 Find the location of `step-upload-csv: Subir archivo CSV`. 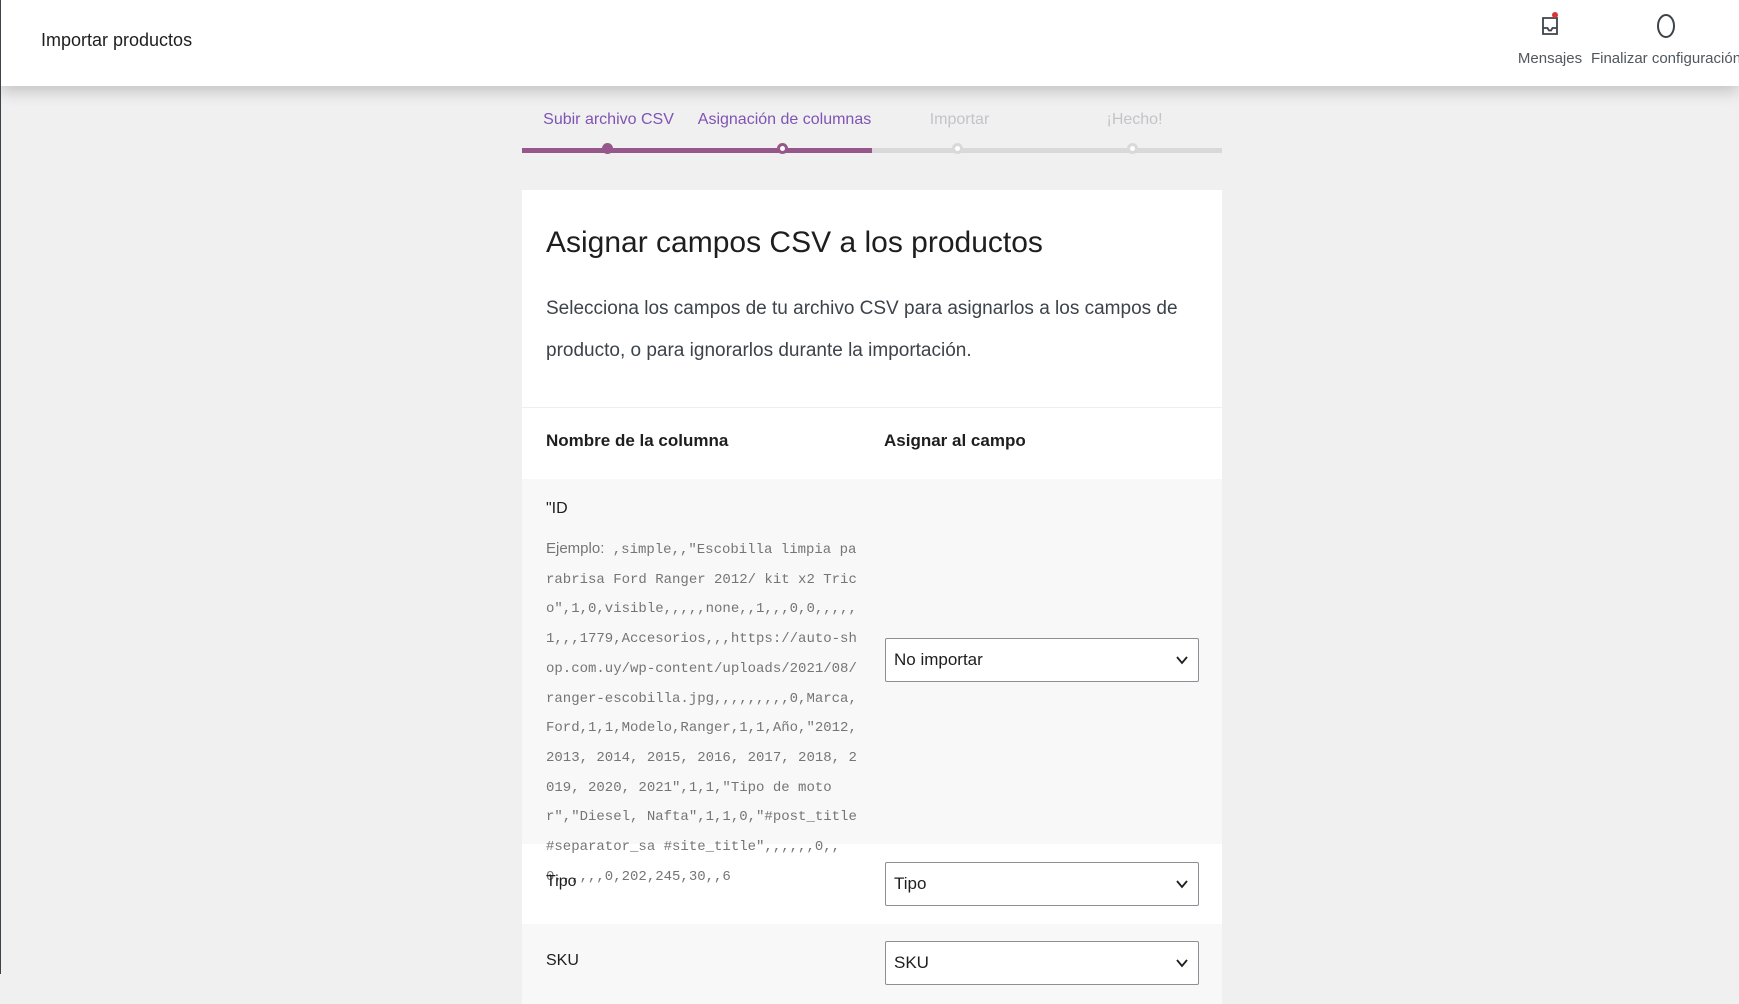

step-upload-csv: Subir archivo CSV is located at coordinates (608, 119).